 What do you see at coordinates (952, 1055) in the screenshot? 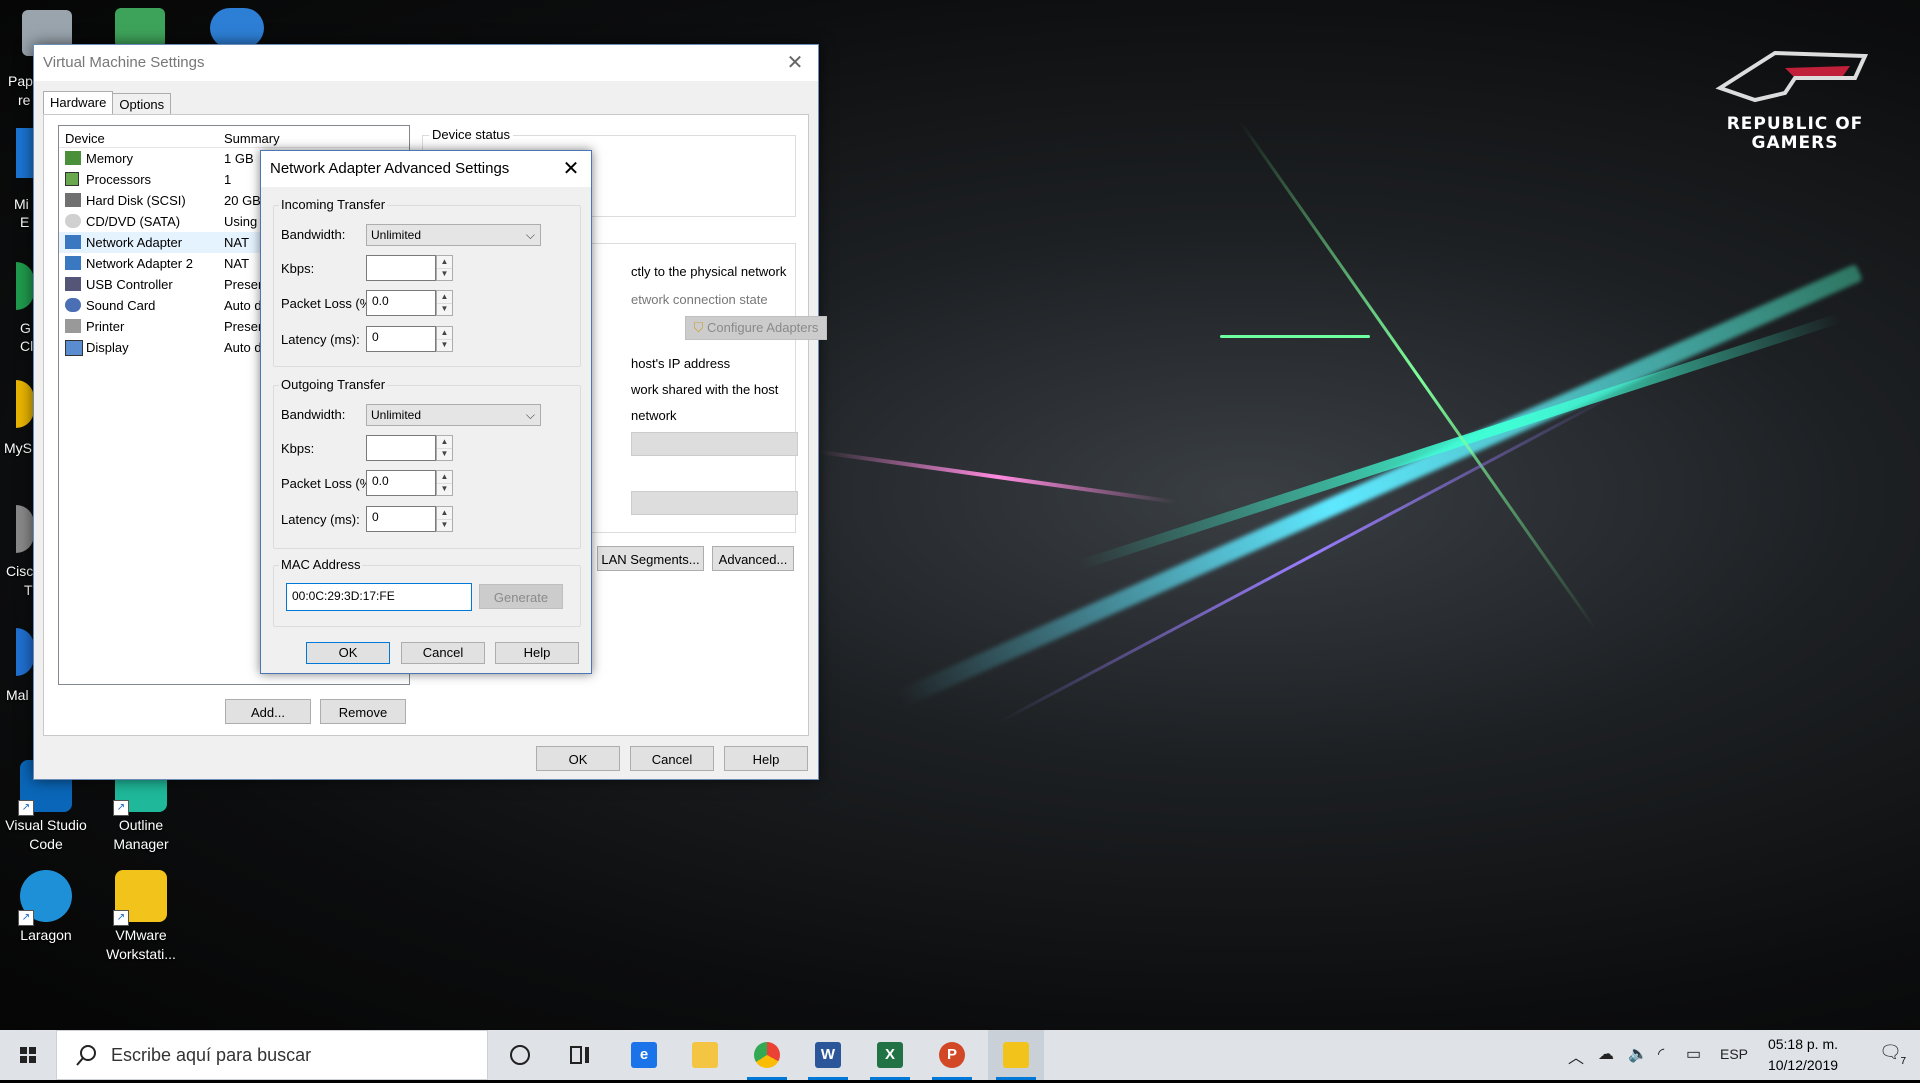
I see `taskbar-app-powerpoint: P` at bounding box center [952, 1055].